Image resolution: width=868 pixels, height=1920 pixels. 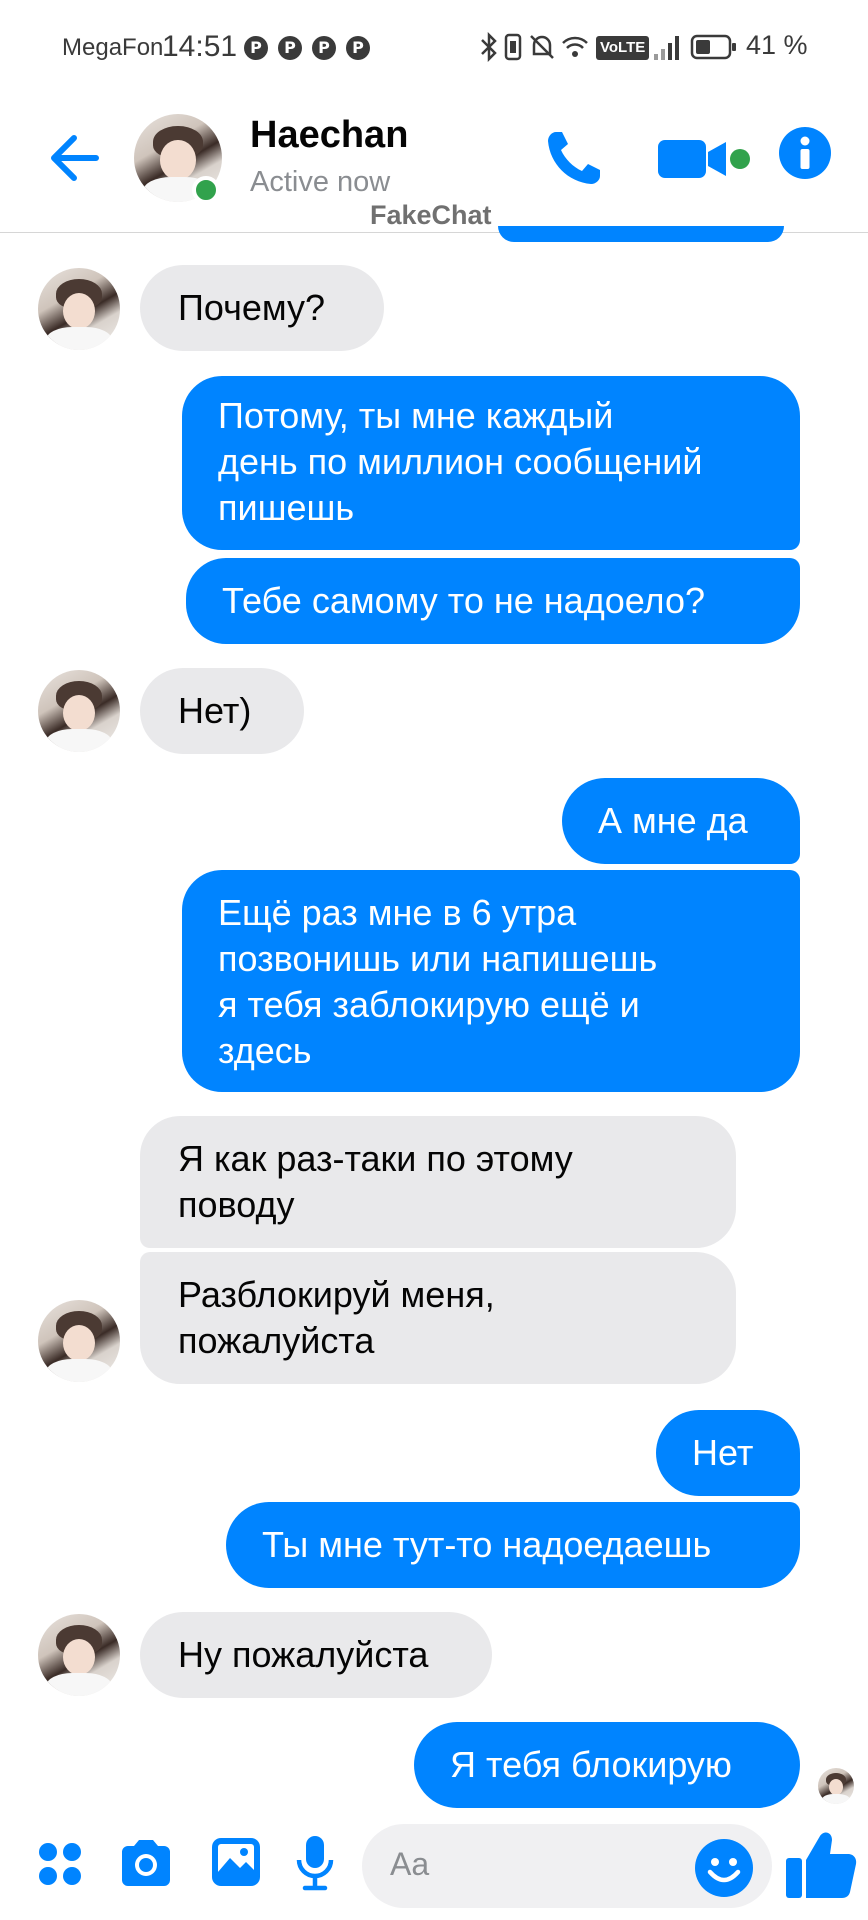 I want to click on battery-icon, so click(x=713, y=47).